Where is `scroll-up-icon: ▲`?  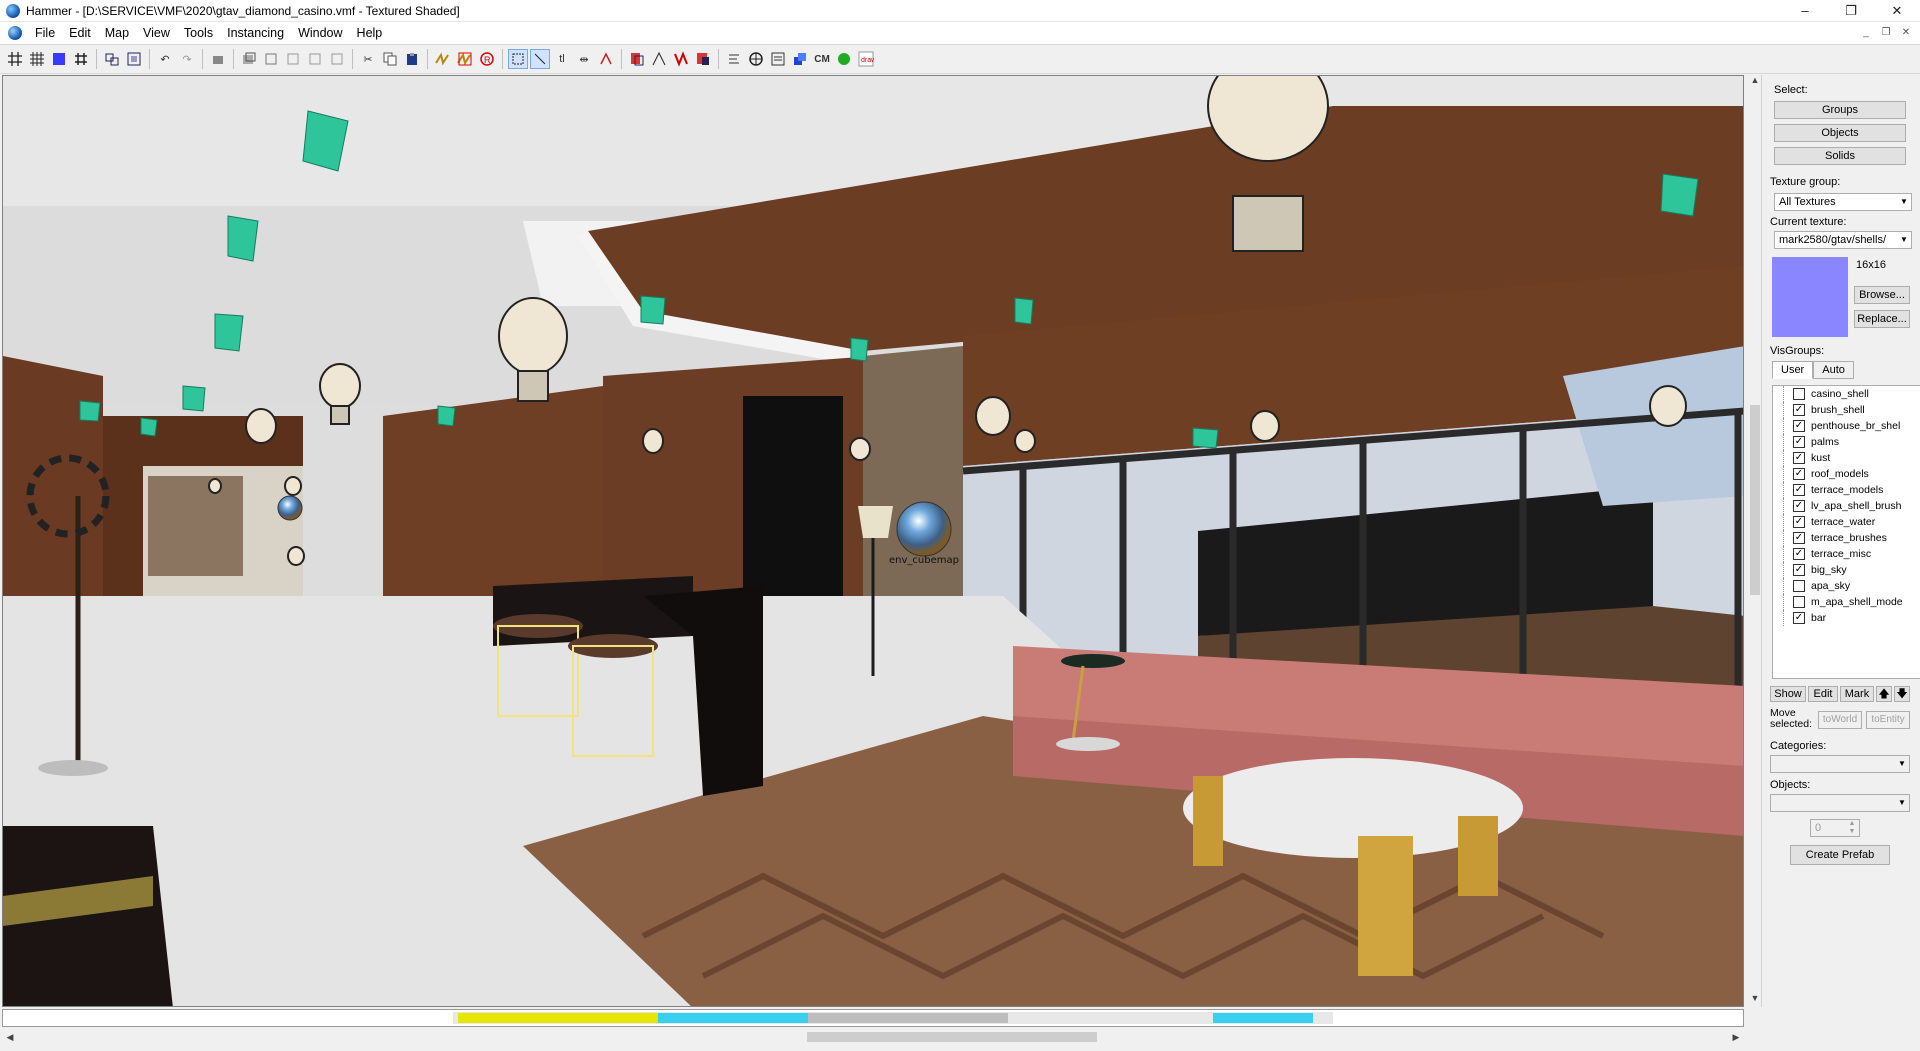
scroll-up-icon: ▲ is located at coordinates (1755, 82).